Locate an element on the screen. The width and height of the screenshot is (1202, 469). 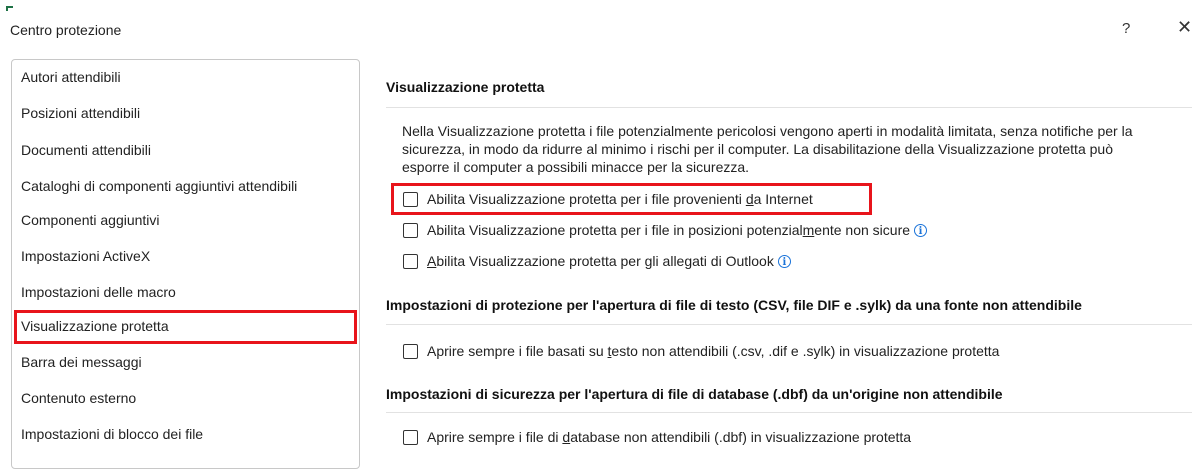
sidebar-item-message-bar: Barra dei messaggi is located at coordinates (81, 362).